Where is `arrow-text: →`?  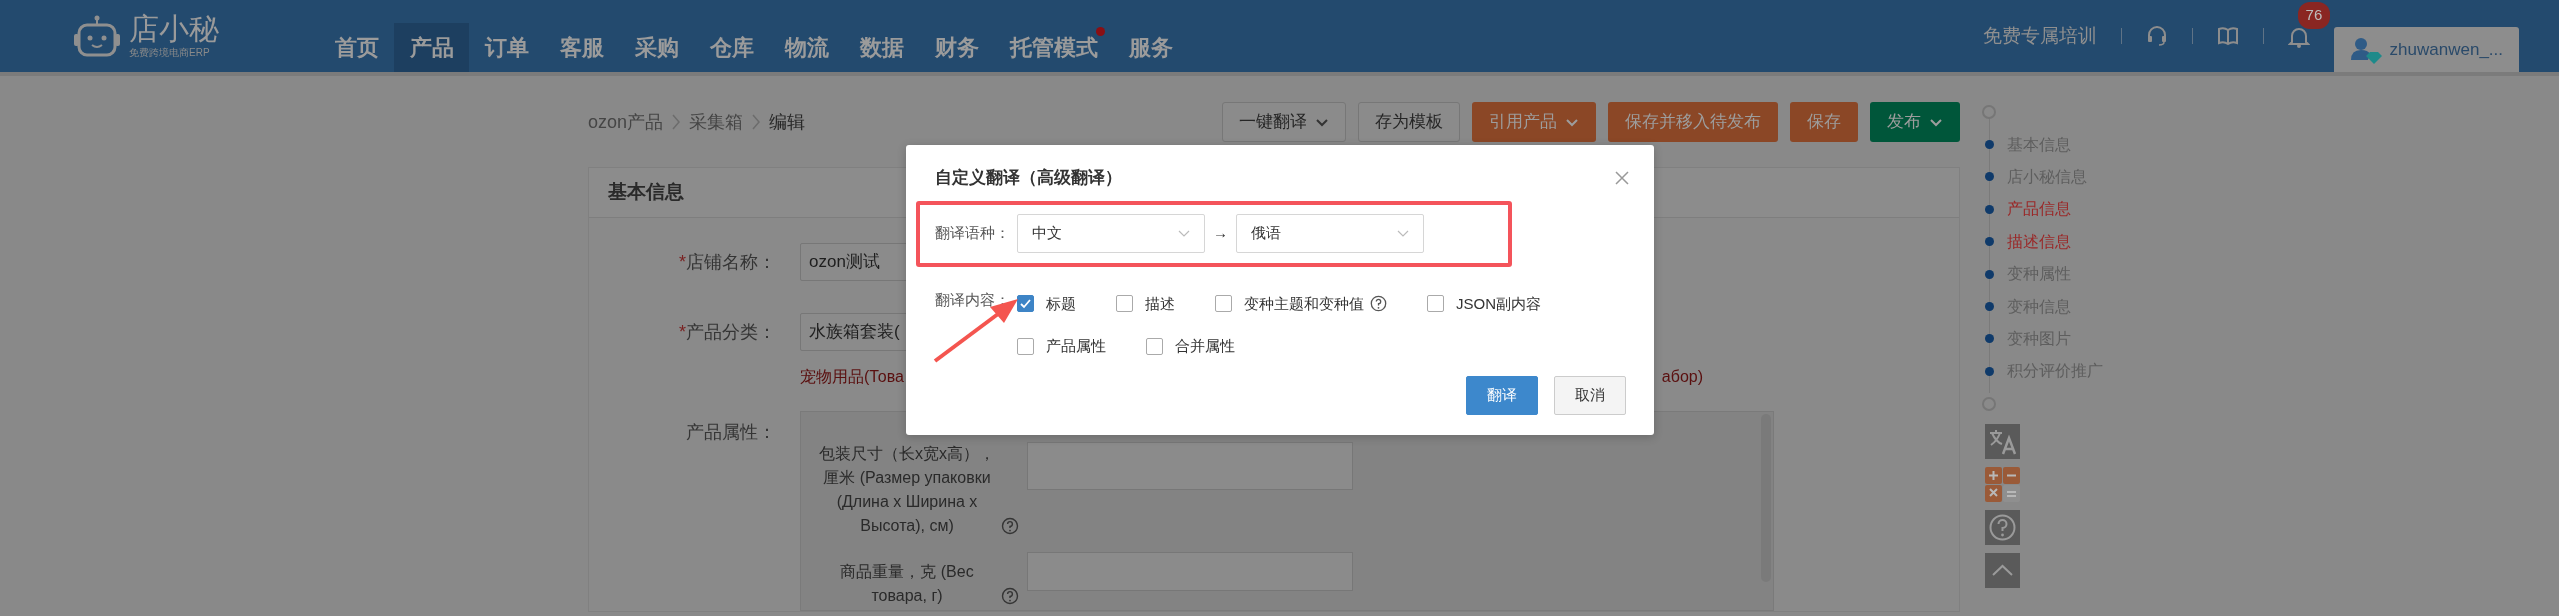
arrow-text: → is located at coordinates (1220, 233).